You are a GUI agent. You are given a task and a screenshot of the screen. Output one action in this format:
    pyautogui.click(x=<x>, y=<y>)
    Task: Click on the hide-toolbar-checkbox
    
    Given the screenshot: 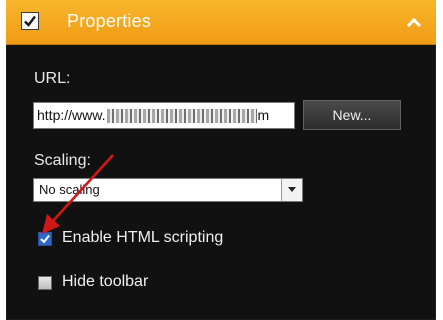 What is the action you would take?
    pyautogui.click(x=45, y=283)
    